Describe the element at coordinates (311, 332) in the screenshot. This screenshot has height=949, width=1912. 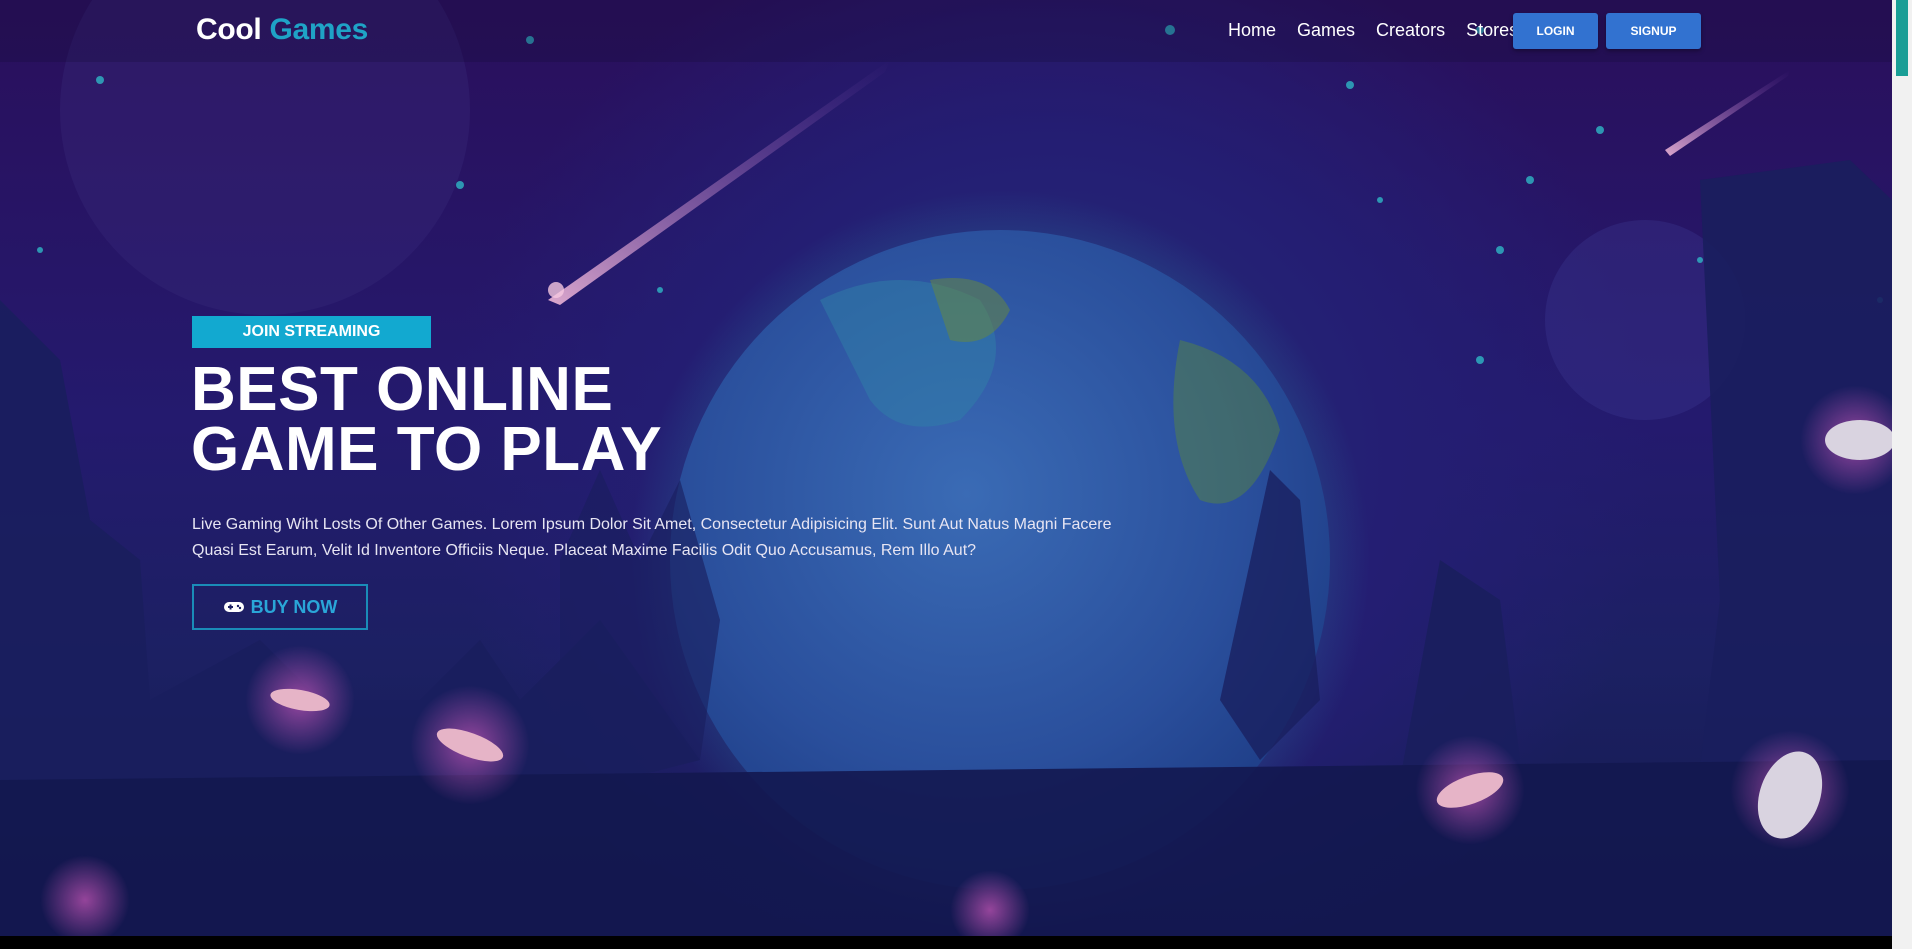
I see `join-streaming-badge: JOIN STREAMING` at that location.